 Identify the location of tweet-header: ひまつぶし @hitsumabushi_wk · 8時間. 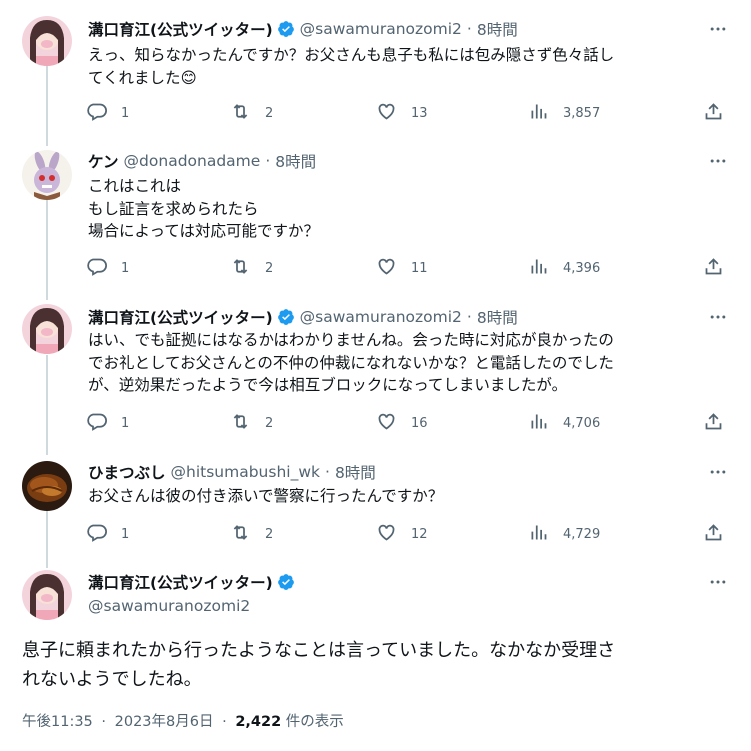
(232, 472).